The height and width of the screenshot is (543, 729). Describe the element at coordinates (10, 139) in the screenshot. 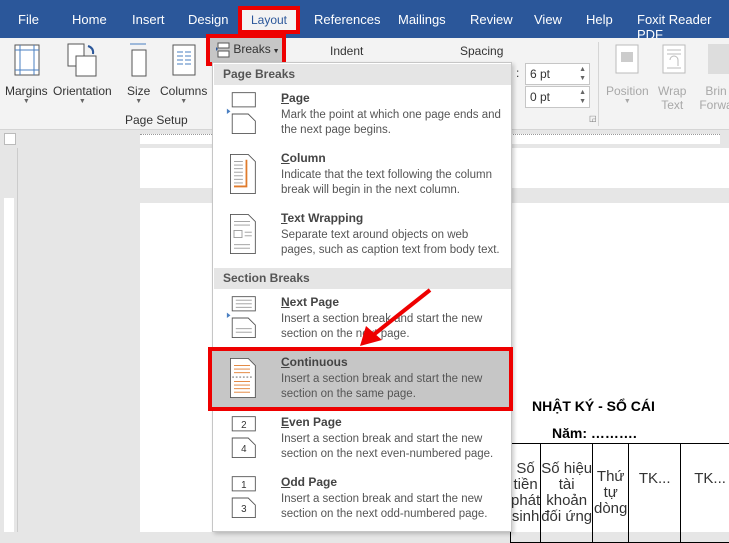

I see `tab-selector` at that location.